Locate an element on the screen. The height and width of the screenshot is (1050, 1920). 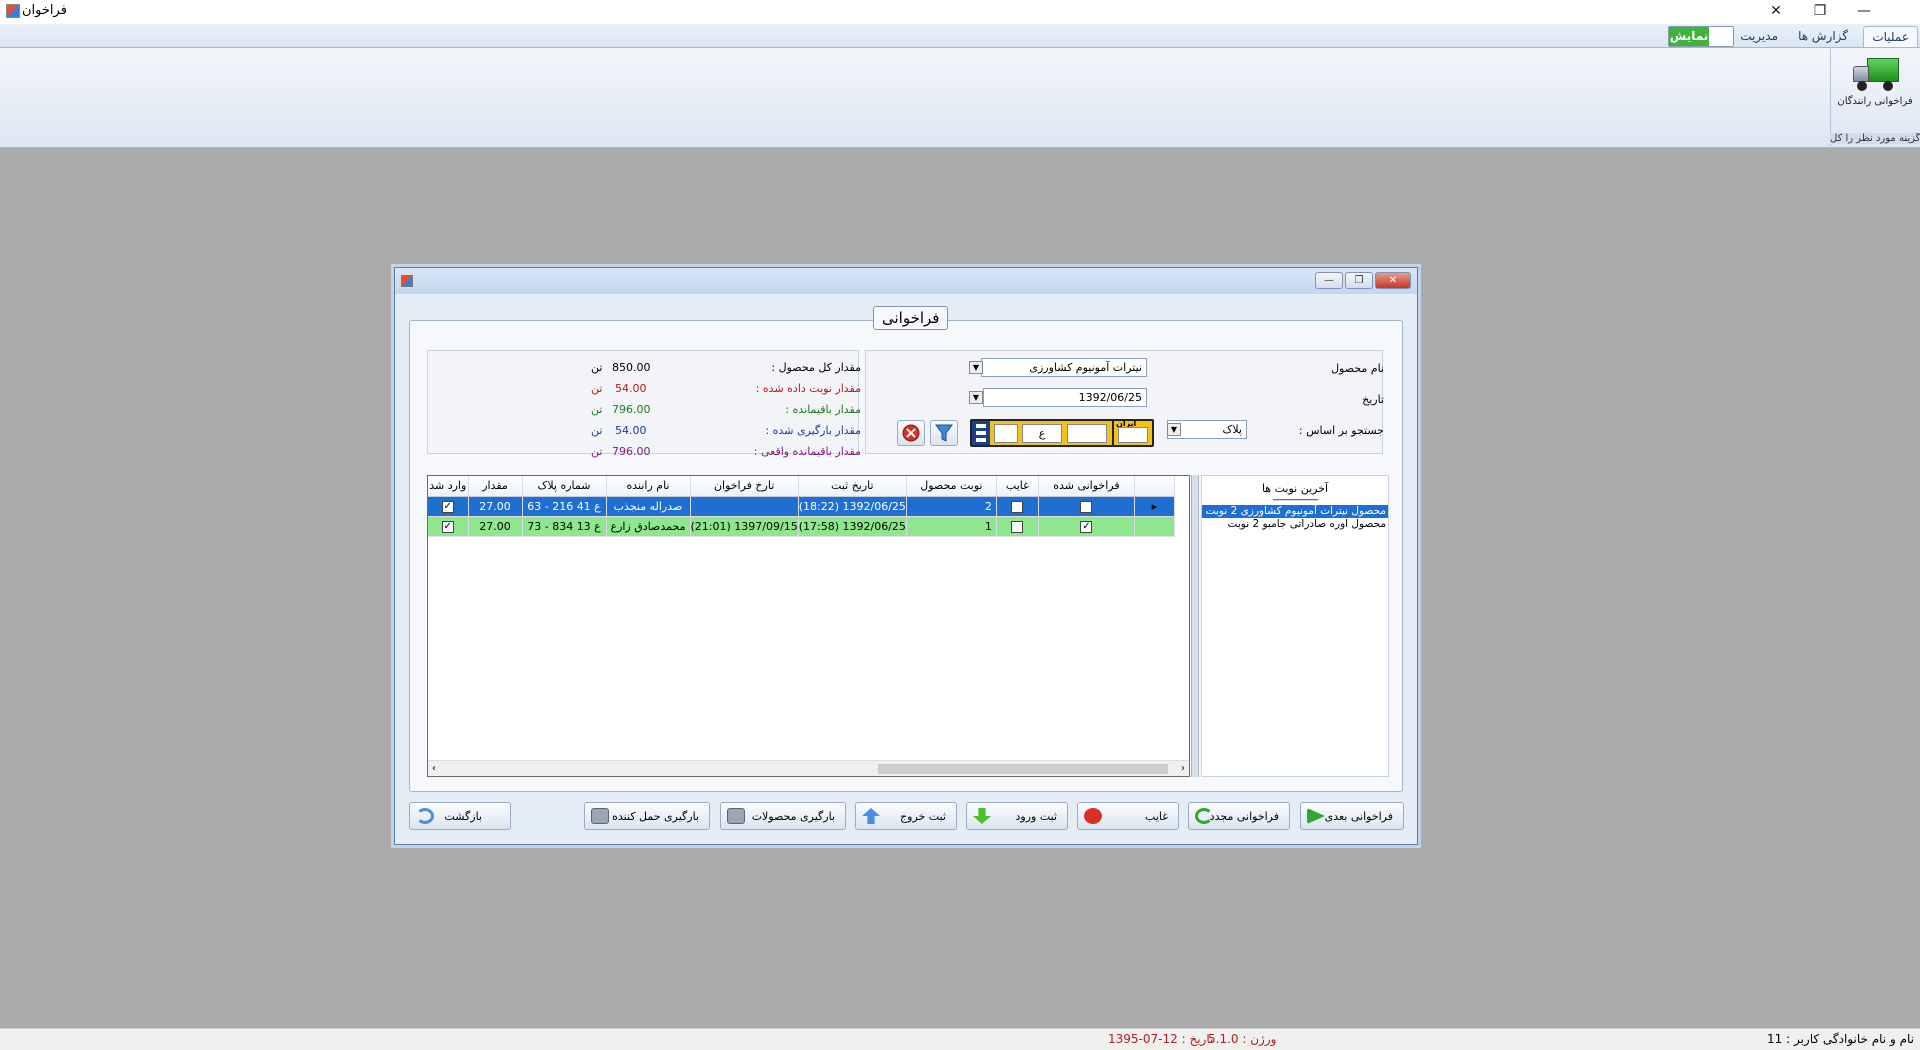
product-dropdown-icon: ▼ is located at coordinates (976, 367).